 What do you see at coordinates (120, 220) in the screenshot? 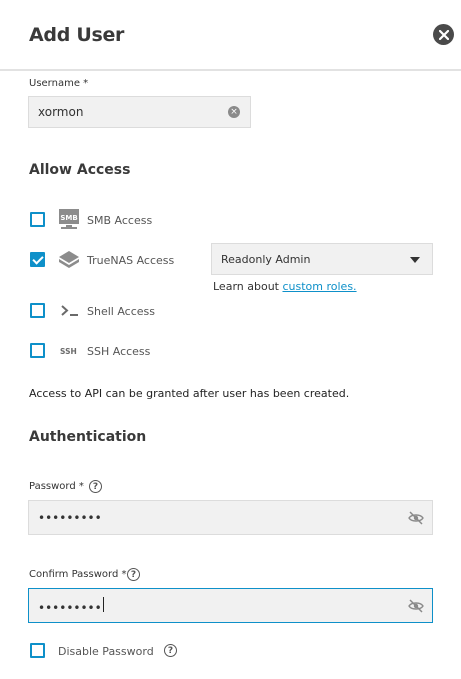
I see `smb-access-label: SMB Access` at bounding box center [120, 220].